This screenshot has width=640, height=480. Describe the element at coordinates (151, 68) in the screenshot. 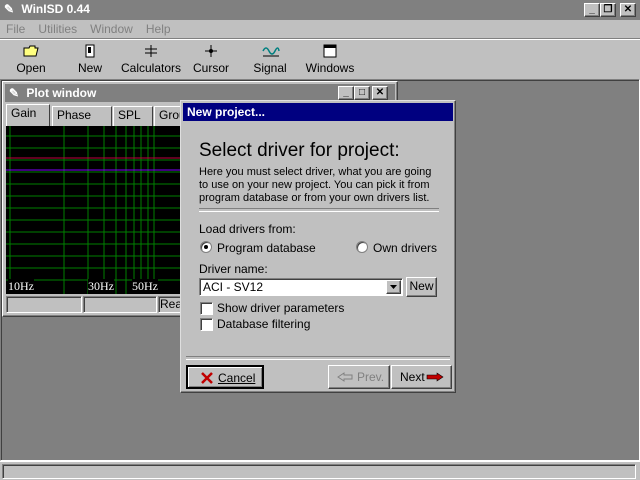

I see `toolbar-calculators-label: Calculators` at that location.